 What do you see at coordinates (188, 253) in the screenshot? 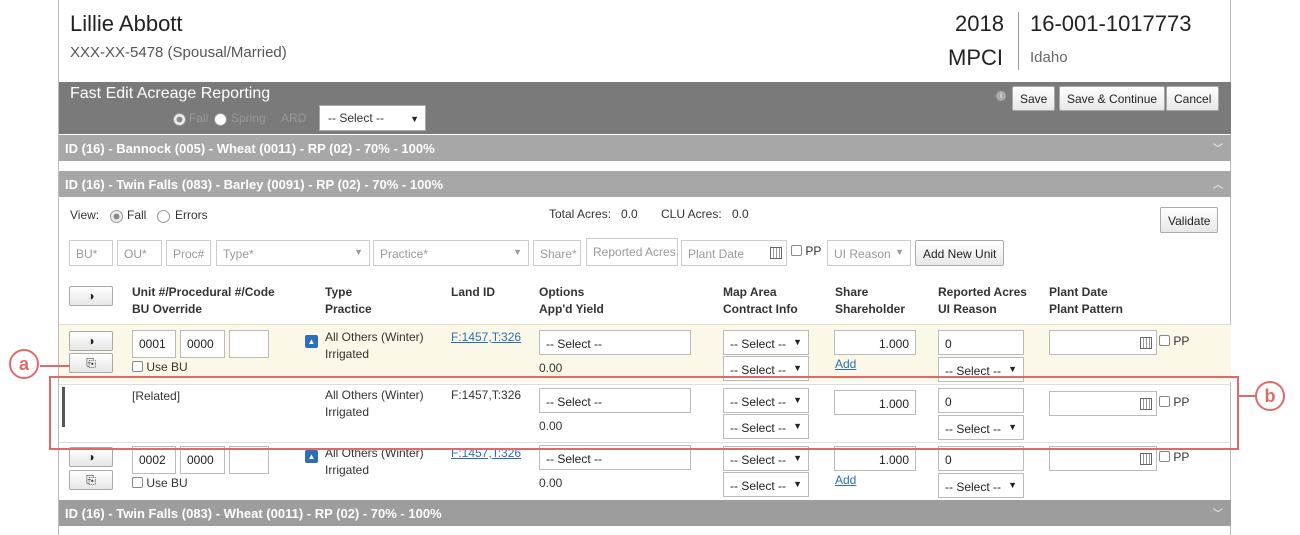
I see `proc-input: Proc#` at bounding box center [188, 253].